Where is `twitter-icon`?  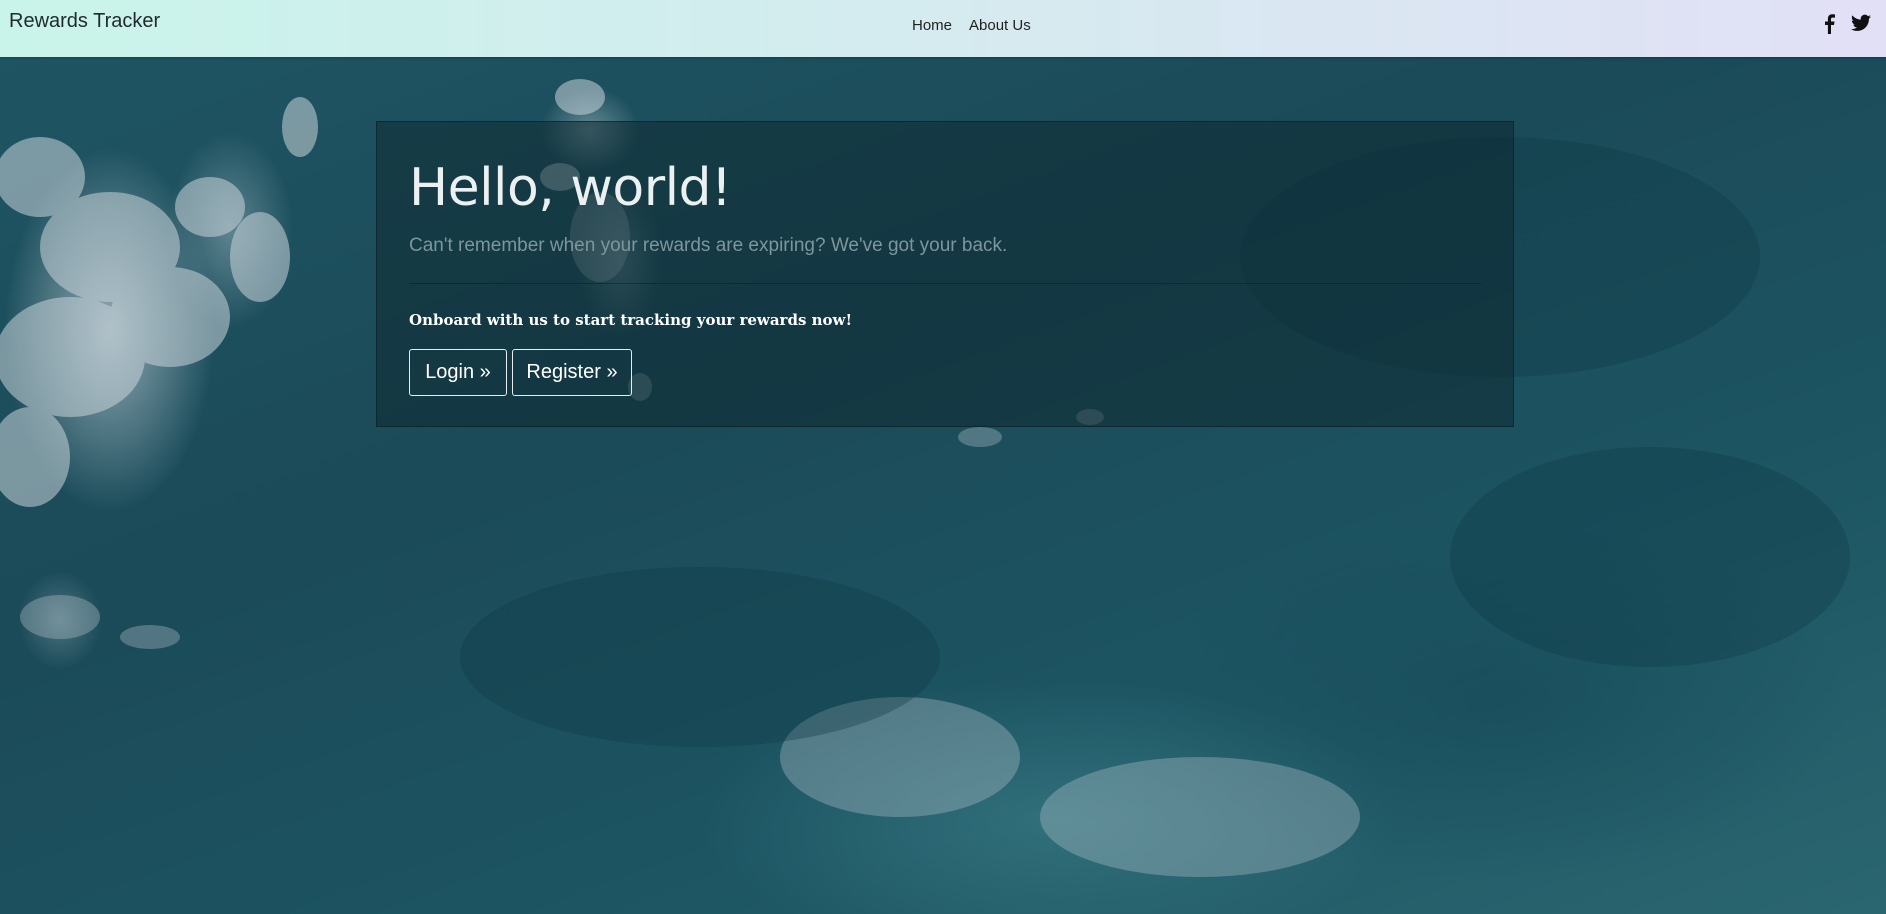 twitter-icon is located at coordinates (1861, 23).